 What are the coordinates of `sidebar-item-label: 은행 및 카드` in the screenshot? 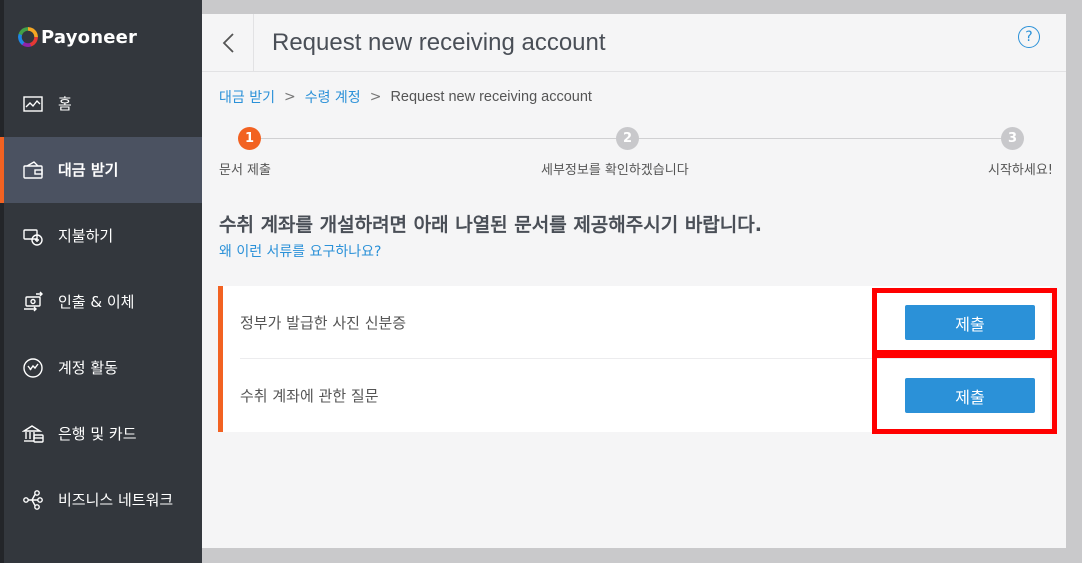 It's located at (97, 434).